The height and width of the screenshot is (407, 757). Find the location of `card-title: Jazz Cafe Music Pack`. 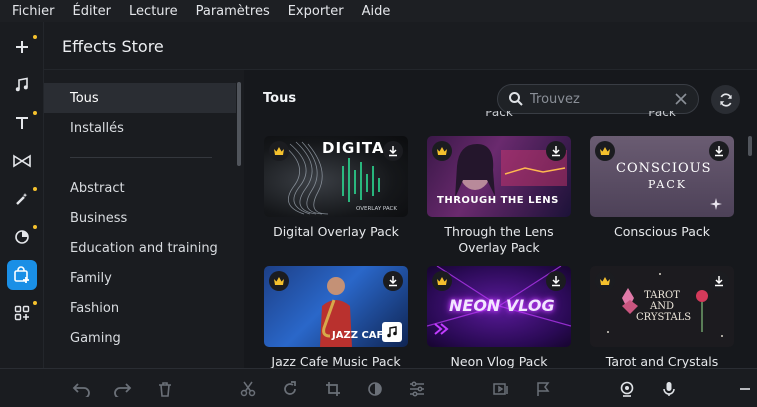

card-title: Jazz Cafe Music Pack is located at coordinates (336, 361).